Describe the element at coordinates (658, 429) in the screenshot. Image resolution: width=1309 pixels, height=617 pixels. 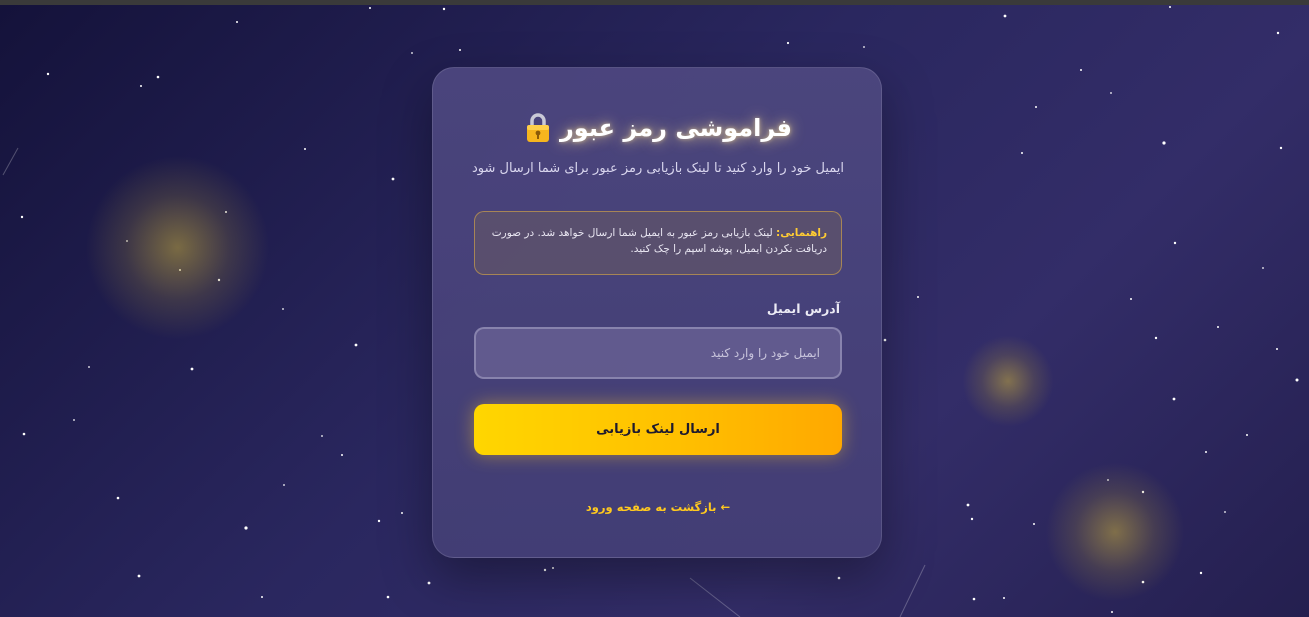
I see `send-reset-link-button: ارسال لینک بازیابی` at that location.